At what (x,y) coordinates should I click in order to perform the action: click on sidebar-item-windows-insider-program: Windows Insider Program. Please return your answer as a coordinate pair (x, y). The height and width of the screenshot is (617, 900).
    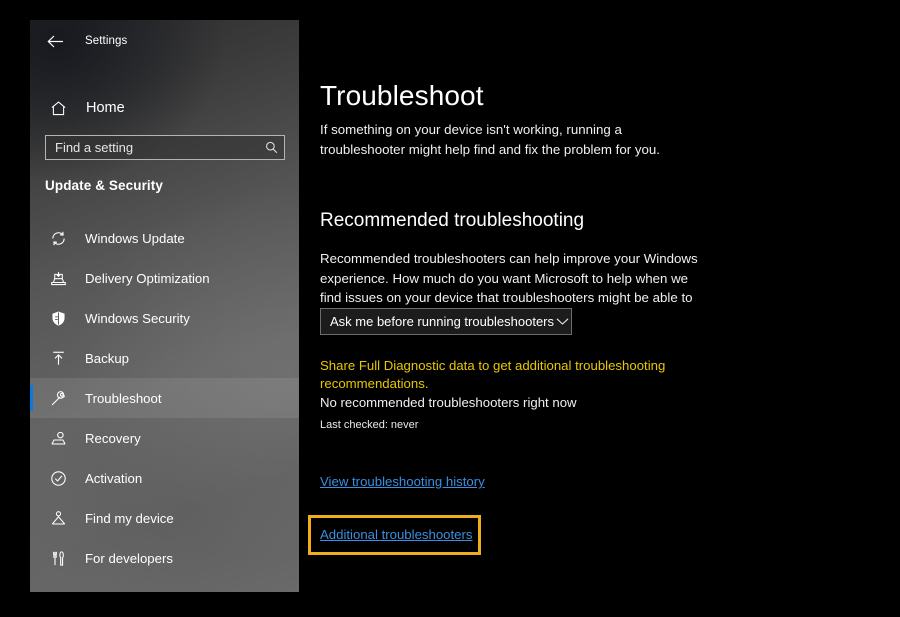
    Looking at the image, I should click on (164, 585).